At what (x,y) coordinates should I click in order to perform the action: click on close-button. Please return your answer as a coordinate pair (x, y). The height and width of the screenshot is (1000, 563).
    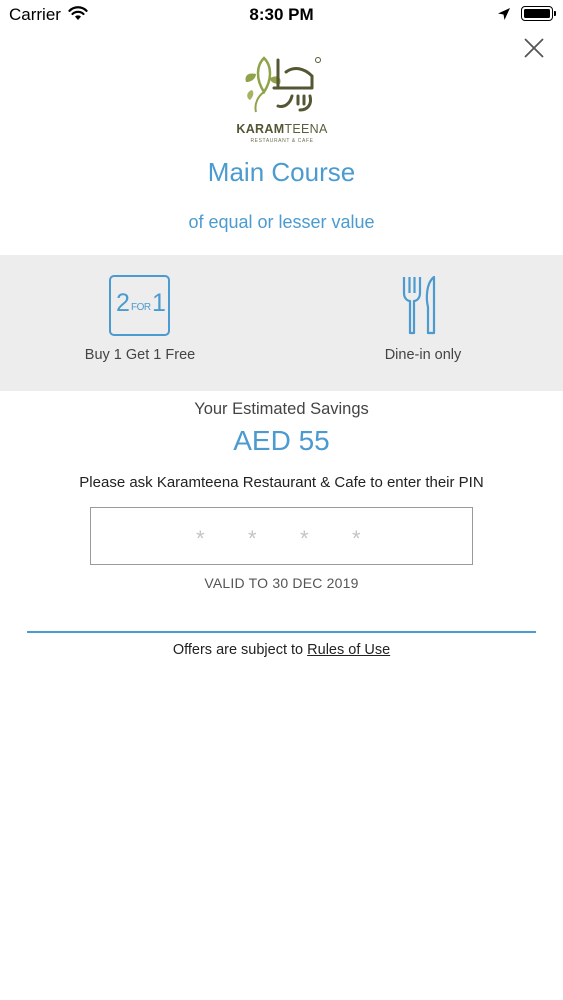
    Looking at the image, I should click on (534, 48).